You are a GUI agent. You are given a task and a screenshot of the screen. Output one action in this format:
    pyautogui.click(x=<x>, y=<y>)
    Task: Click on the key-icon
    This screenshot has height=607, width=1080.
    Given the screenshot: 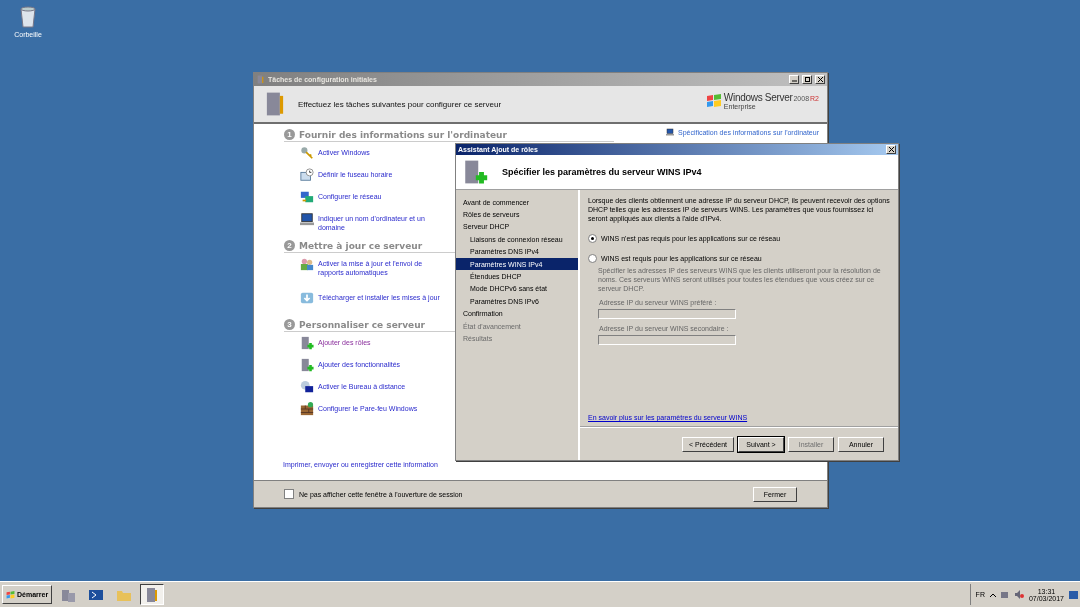 What is the action you would take?
    pyautogui.click(x=307, y=153)
    